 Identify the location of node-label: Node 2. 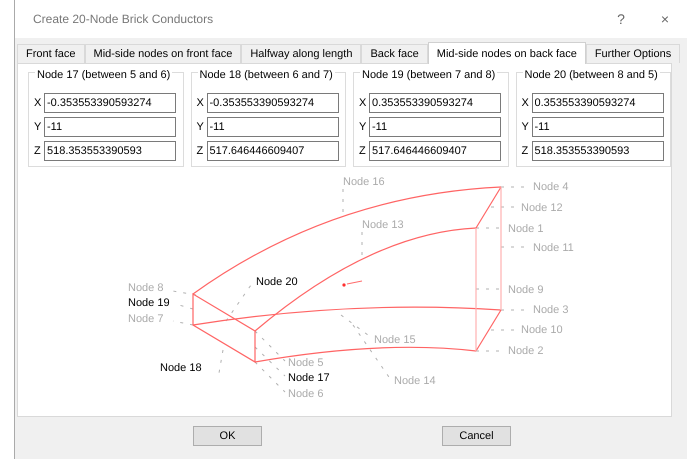
(526, 351).